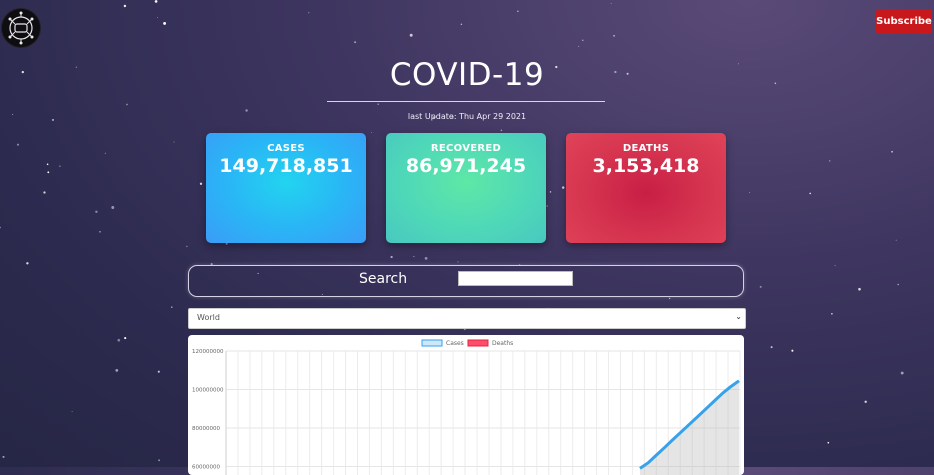 Image resolution: width=934 pixels, height=475 pixels. I want to click on cases-card: CASES 149,718,851, so click(286, 188).